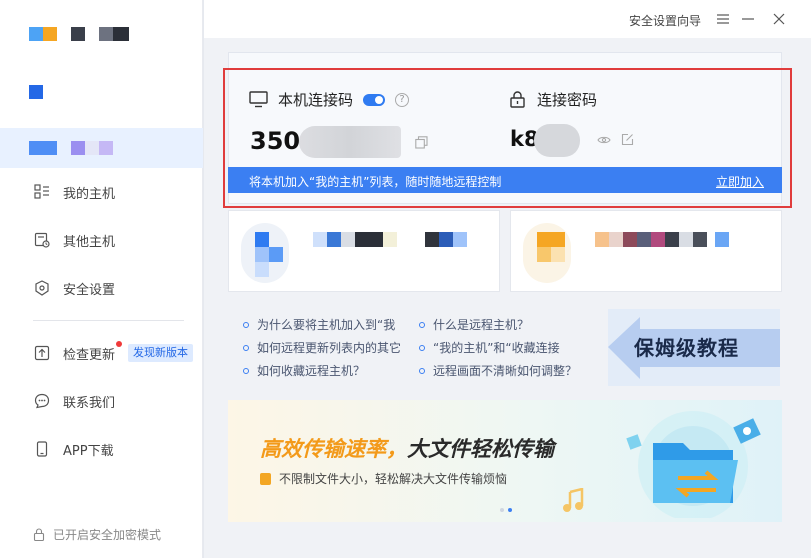 Image resolution: width=811 pixels, height=558 pixels. I want to click on faq-text: 为什么要将主机加入到“我, so click(326, 325).